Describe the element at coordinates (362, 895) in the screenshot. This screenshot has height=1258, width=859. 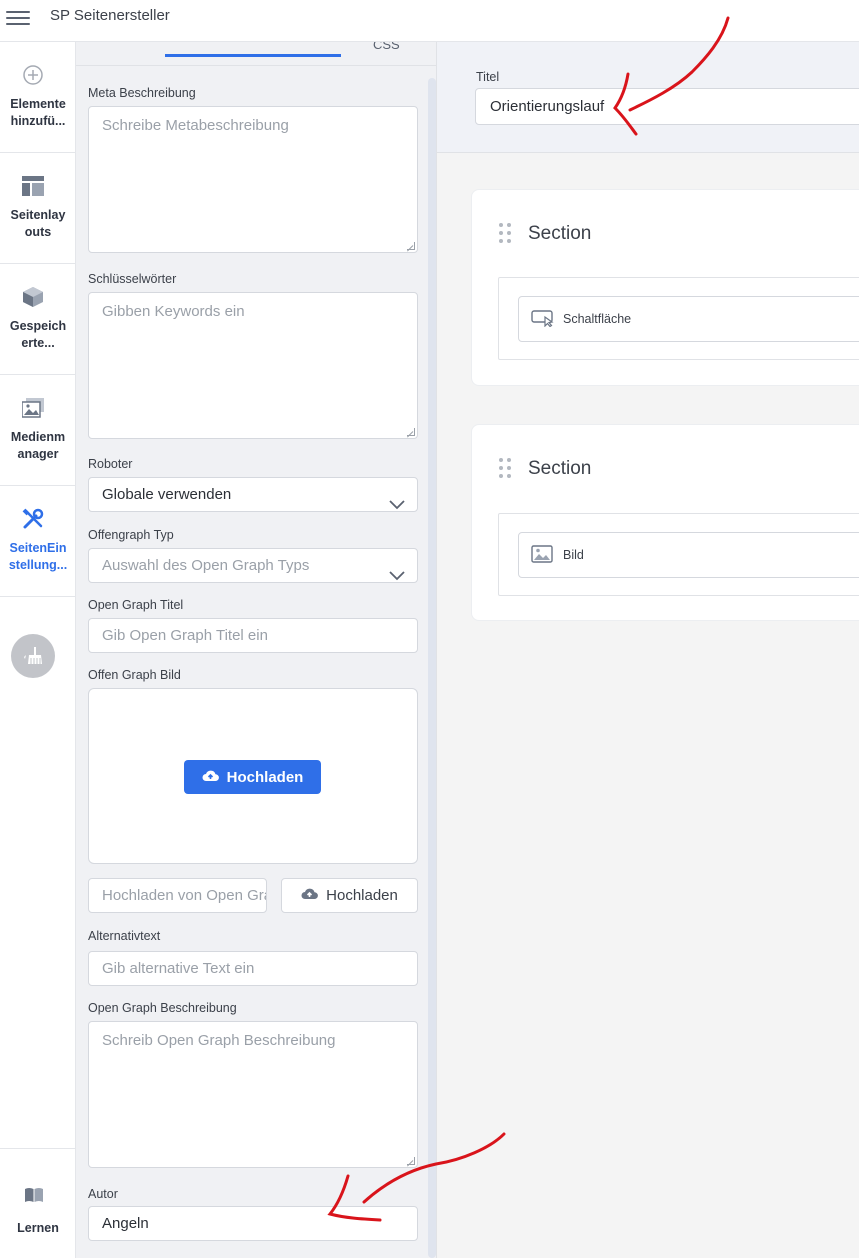
I see `og-image-url-upload-label: Hochladen` at that location.